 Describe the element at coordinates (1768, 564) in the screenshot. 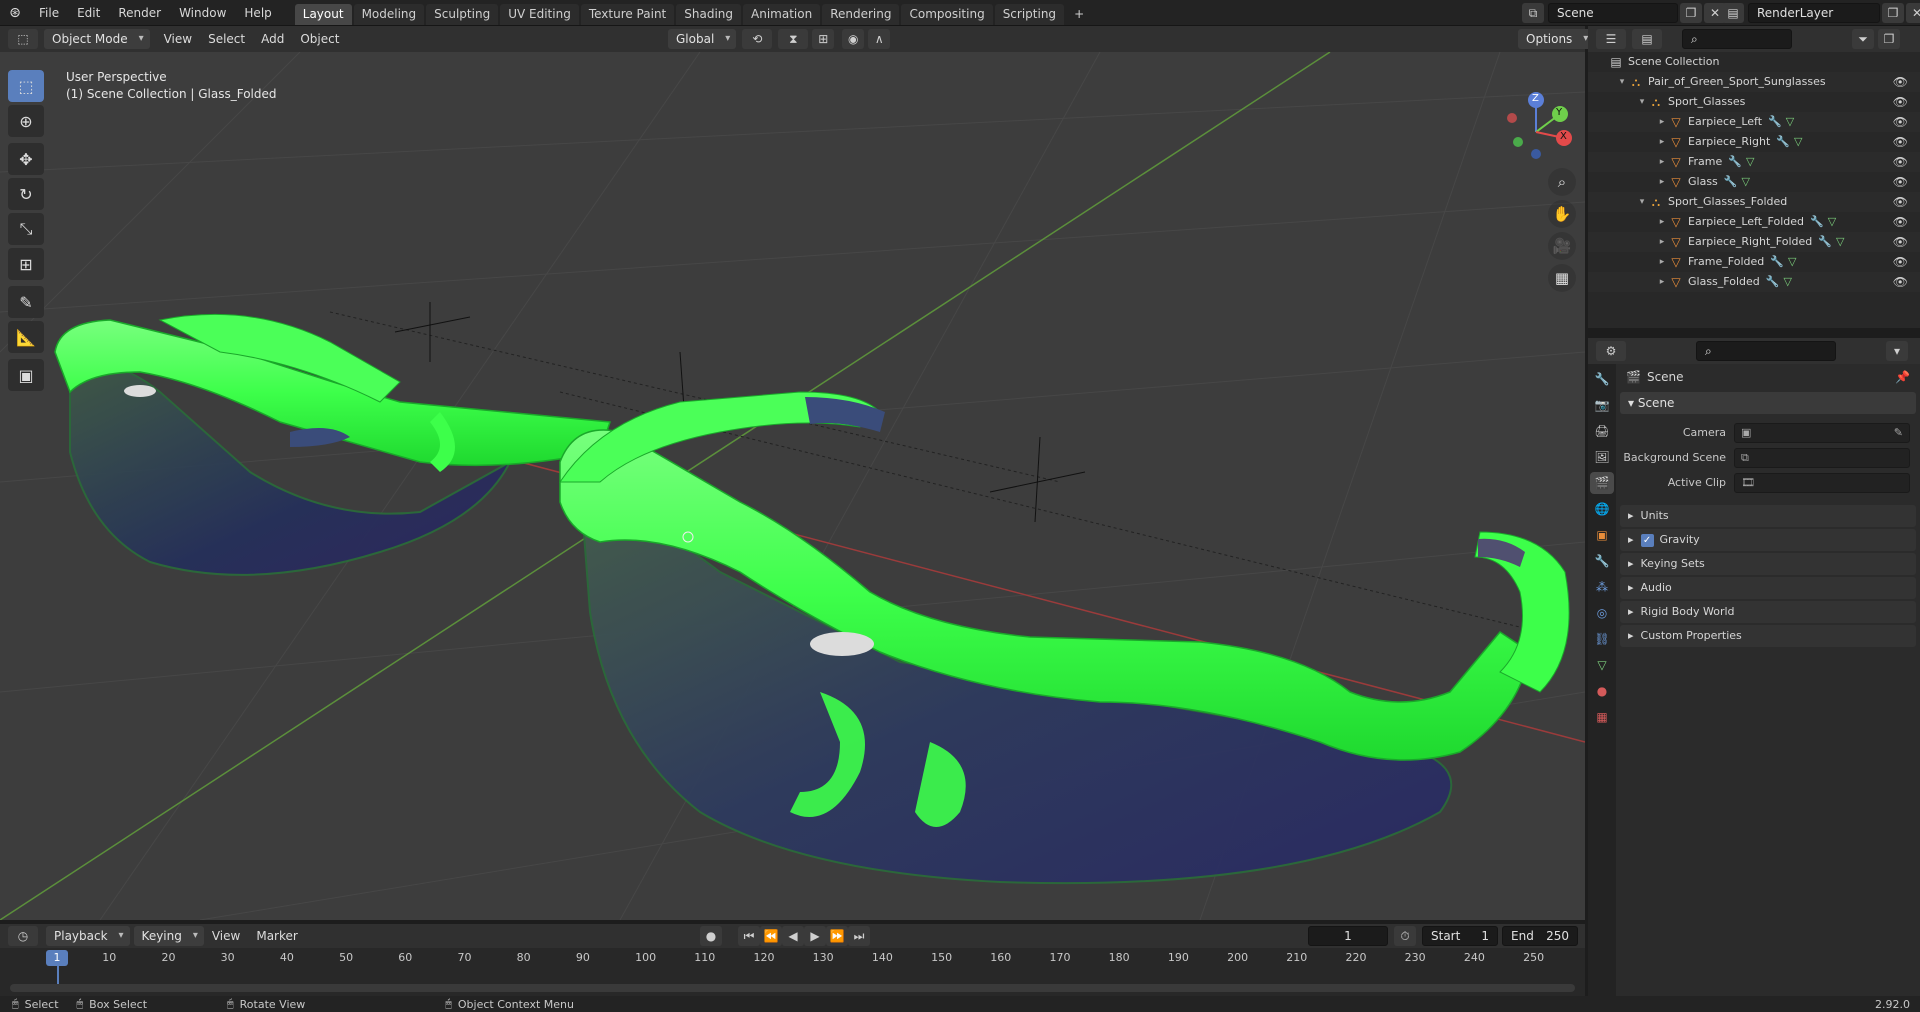

I see `keying-sets-panel: ▸ Keying Sets` at that location.